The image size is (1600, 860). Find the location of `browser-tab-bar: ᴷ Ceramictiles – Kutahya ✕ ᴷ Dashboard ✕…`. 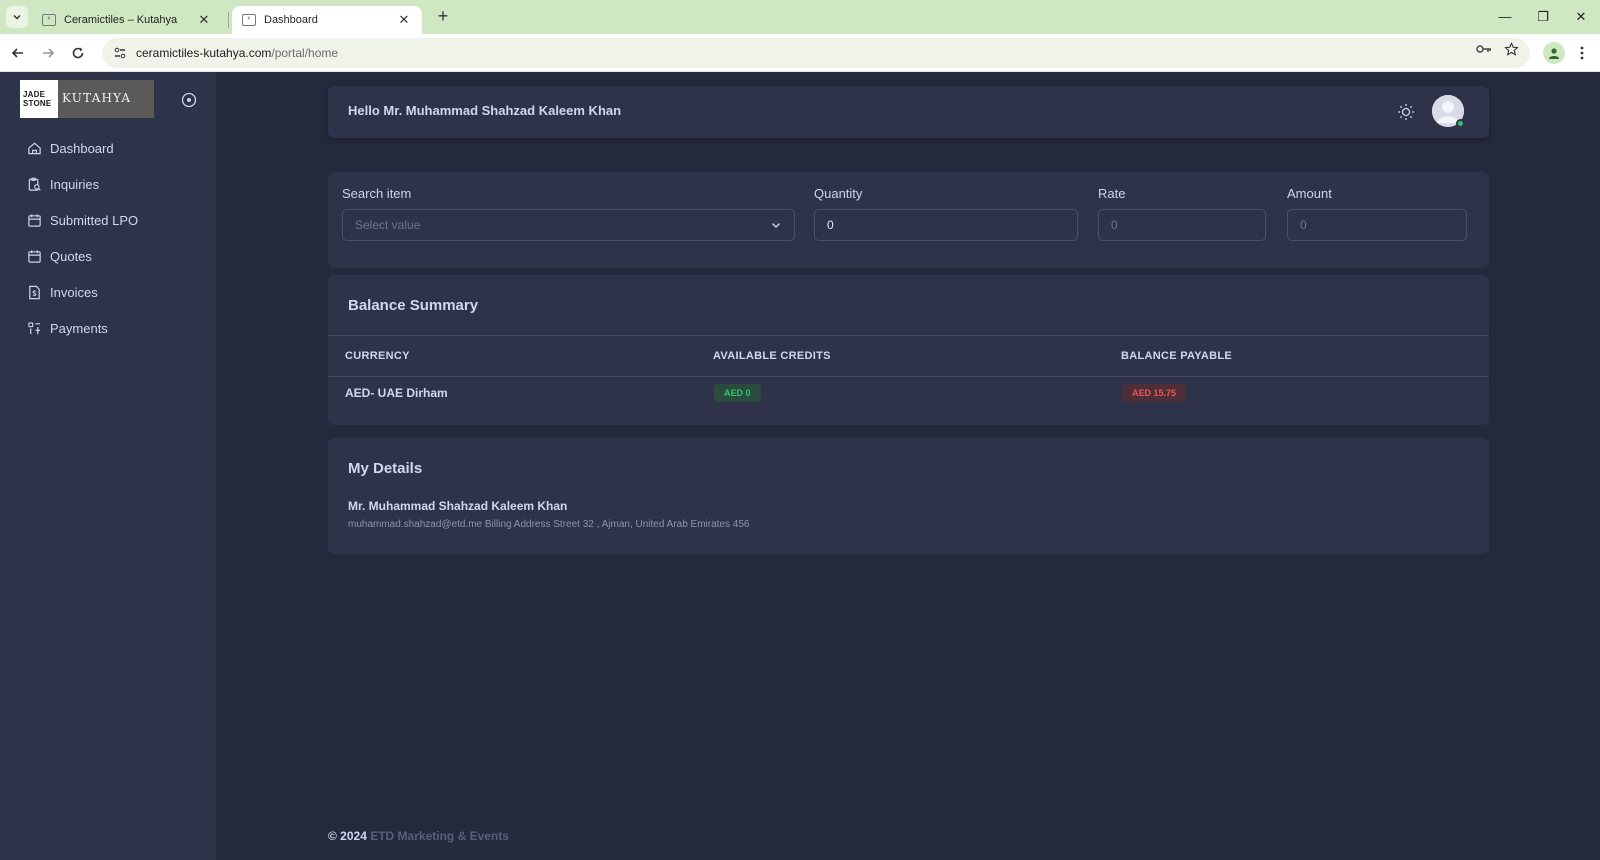

browser-tab-bar: ᴷ Ceramictiles – Kutahya ✕ ᴷ Dashboard ✕… is located at coordinates (800, 17).